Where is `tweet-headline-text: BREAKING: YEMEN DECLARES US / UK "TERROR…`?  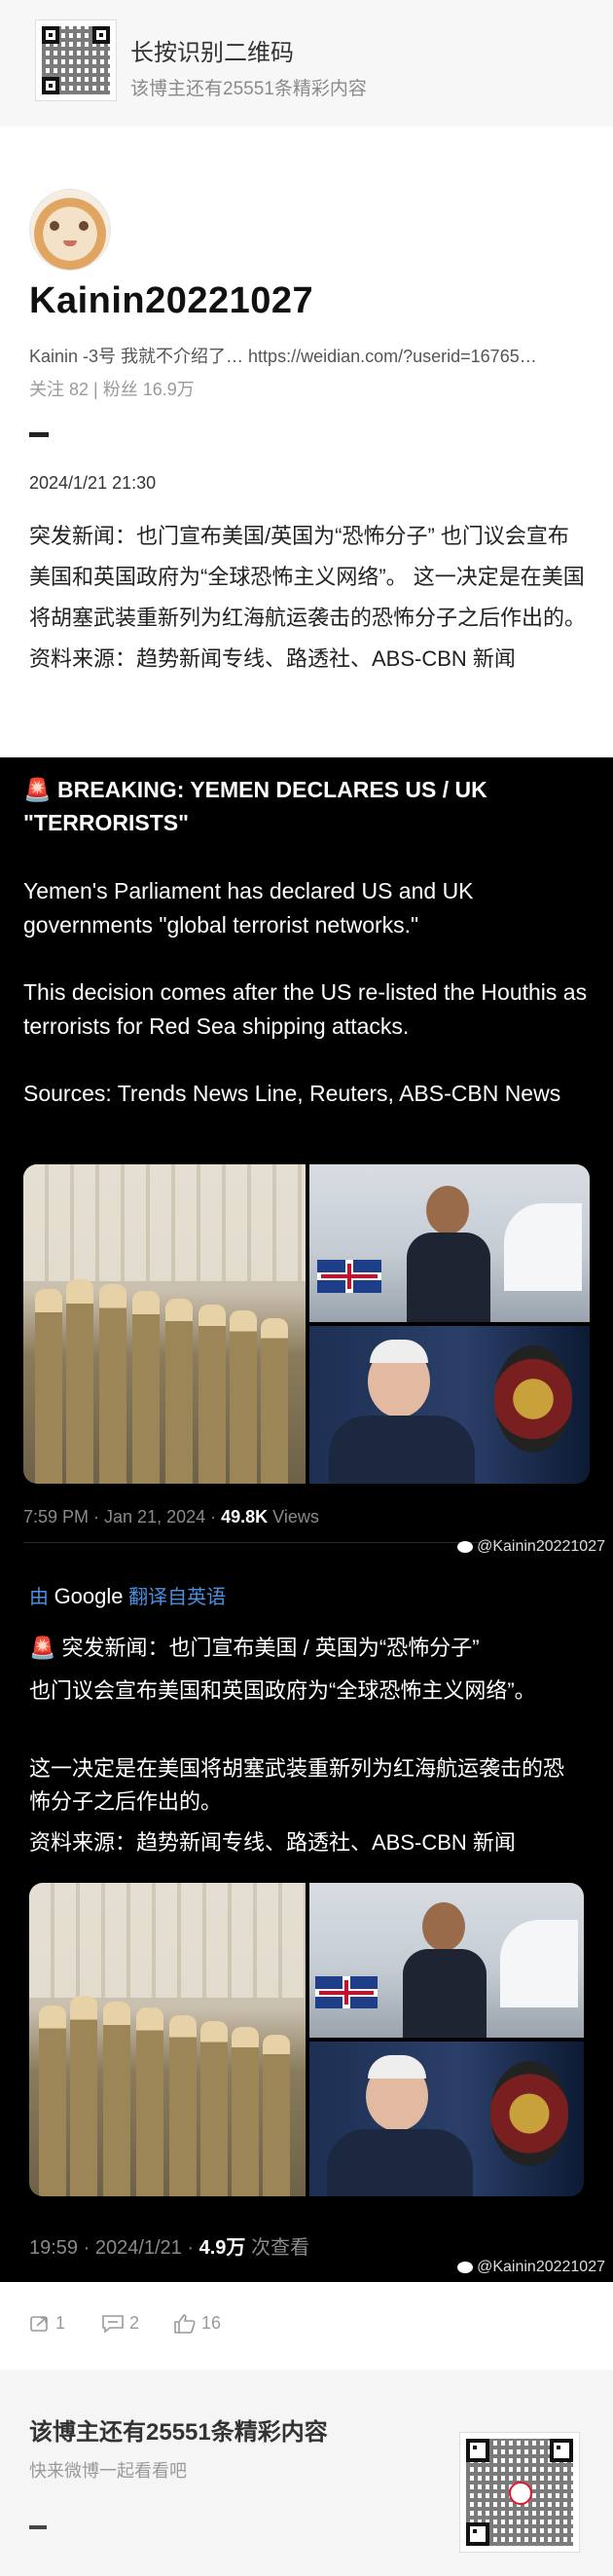 tweet-headline-text: BREAKING: YEMEN DECLARES US / UK "TERROR… is located at coordinates (255, 806).